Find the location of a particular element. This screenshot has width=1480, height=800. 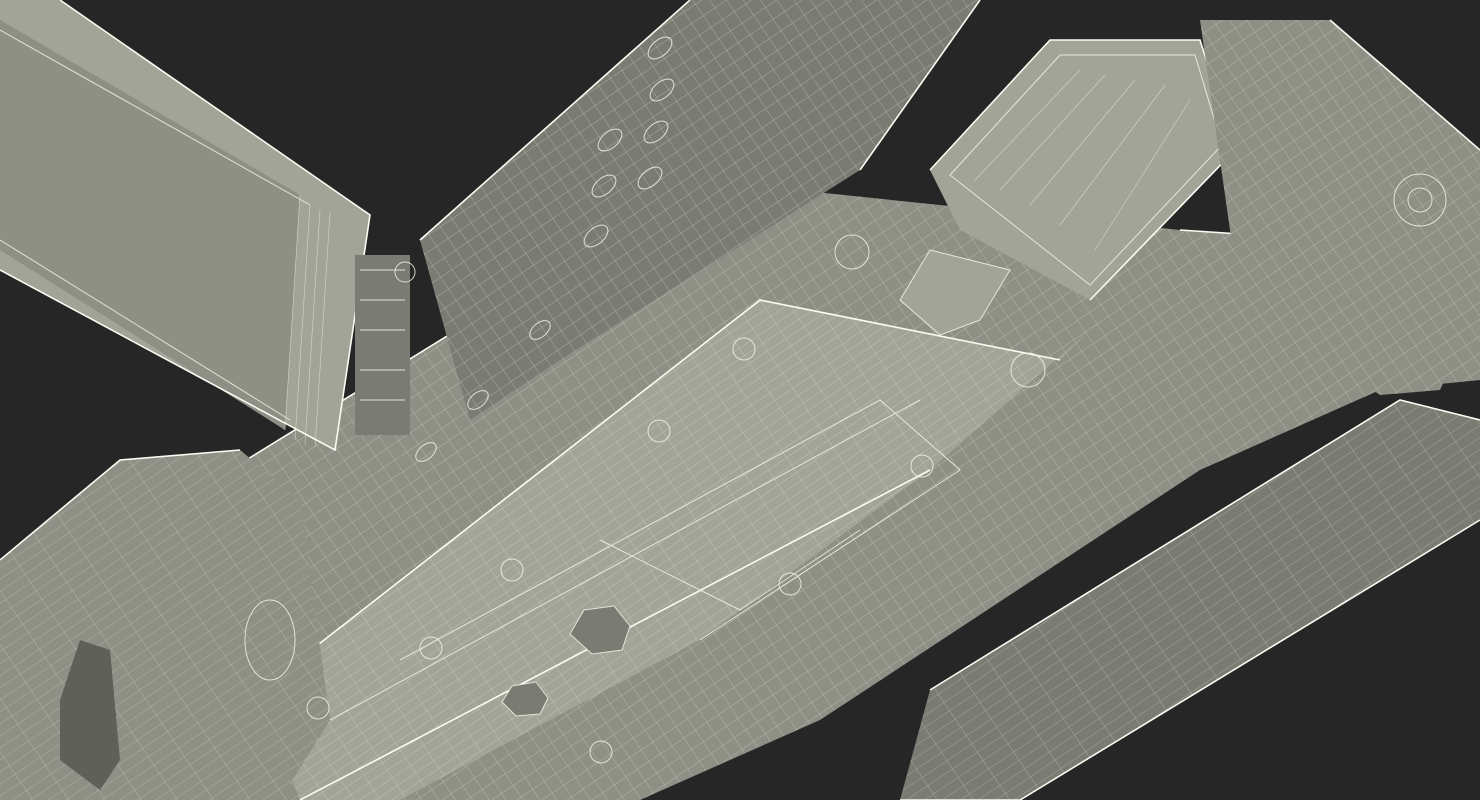

lens-barrel is located at coordinates (165, 624).